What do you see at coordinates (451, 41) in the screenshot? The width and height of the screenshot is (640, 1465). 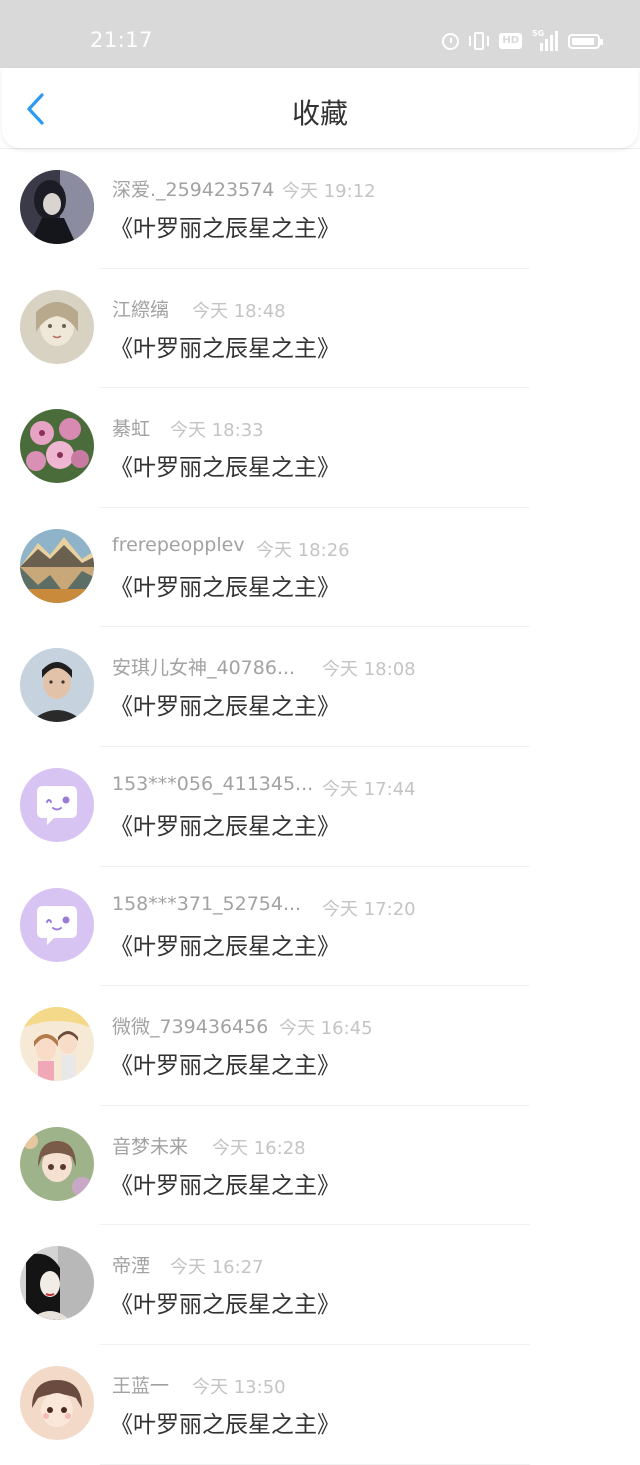 I see `alarm-icon` at bounding box center [451, 41].